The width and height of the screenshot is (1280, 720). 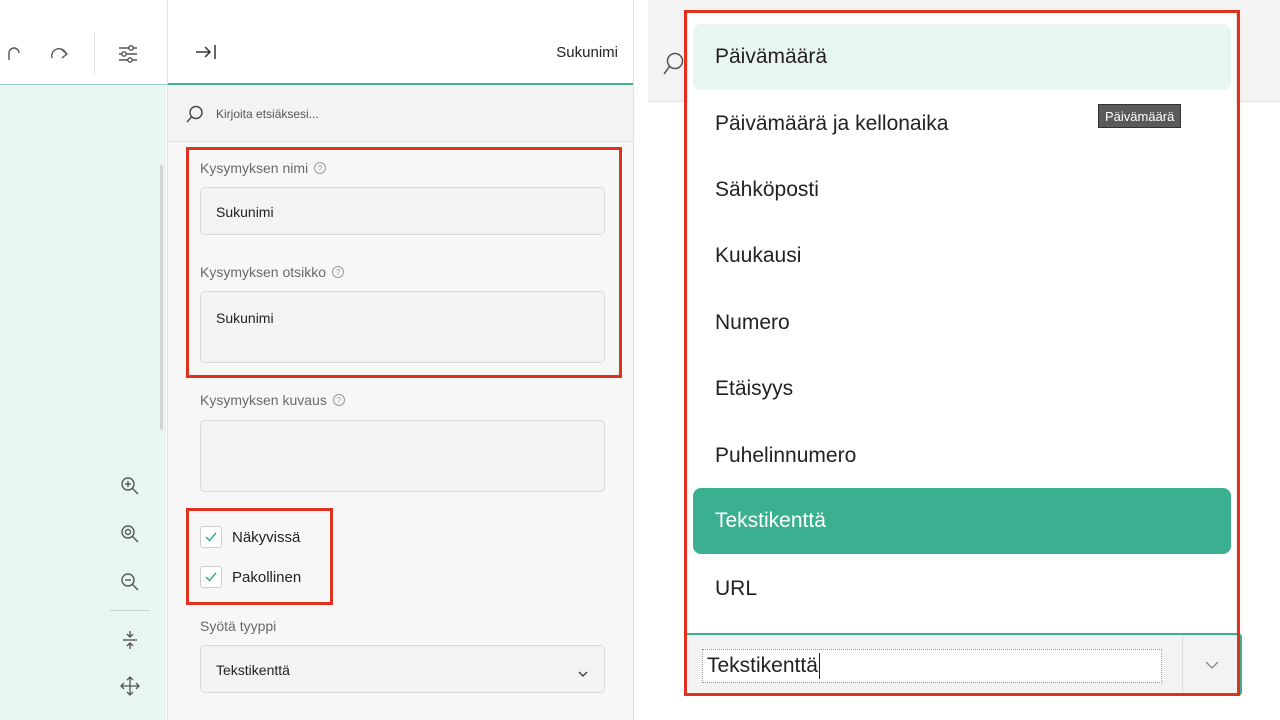 I want to click on collapse-panel-icon, so click(x=206, y=52).